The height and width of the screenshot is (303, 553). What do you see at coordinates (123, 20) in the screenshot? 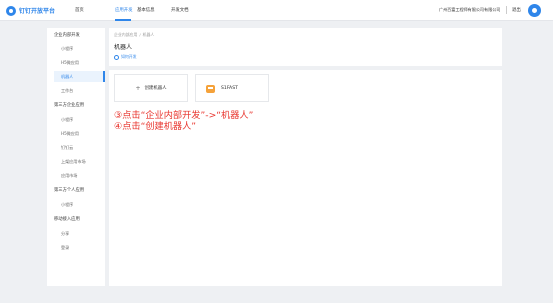
I see `active-nav-indicator` at bounding box center [123, 20].